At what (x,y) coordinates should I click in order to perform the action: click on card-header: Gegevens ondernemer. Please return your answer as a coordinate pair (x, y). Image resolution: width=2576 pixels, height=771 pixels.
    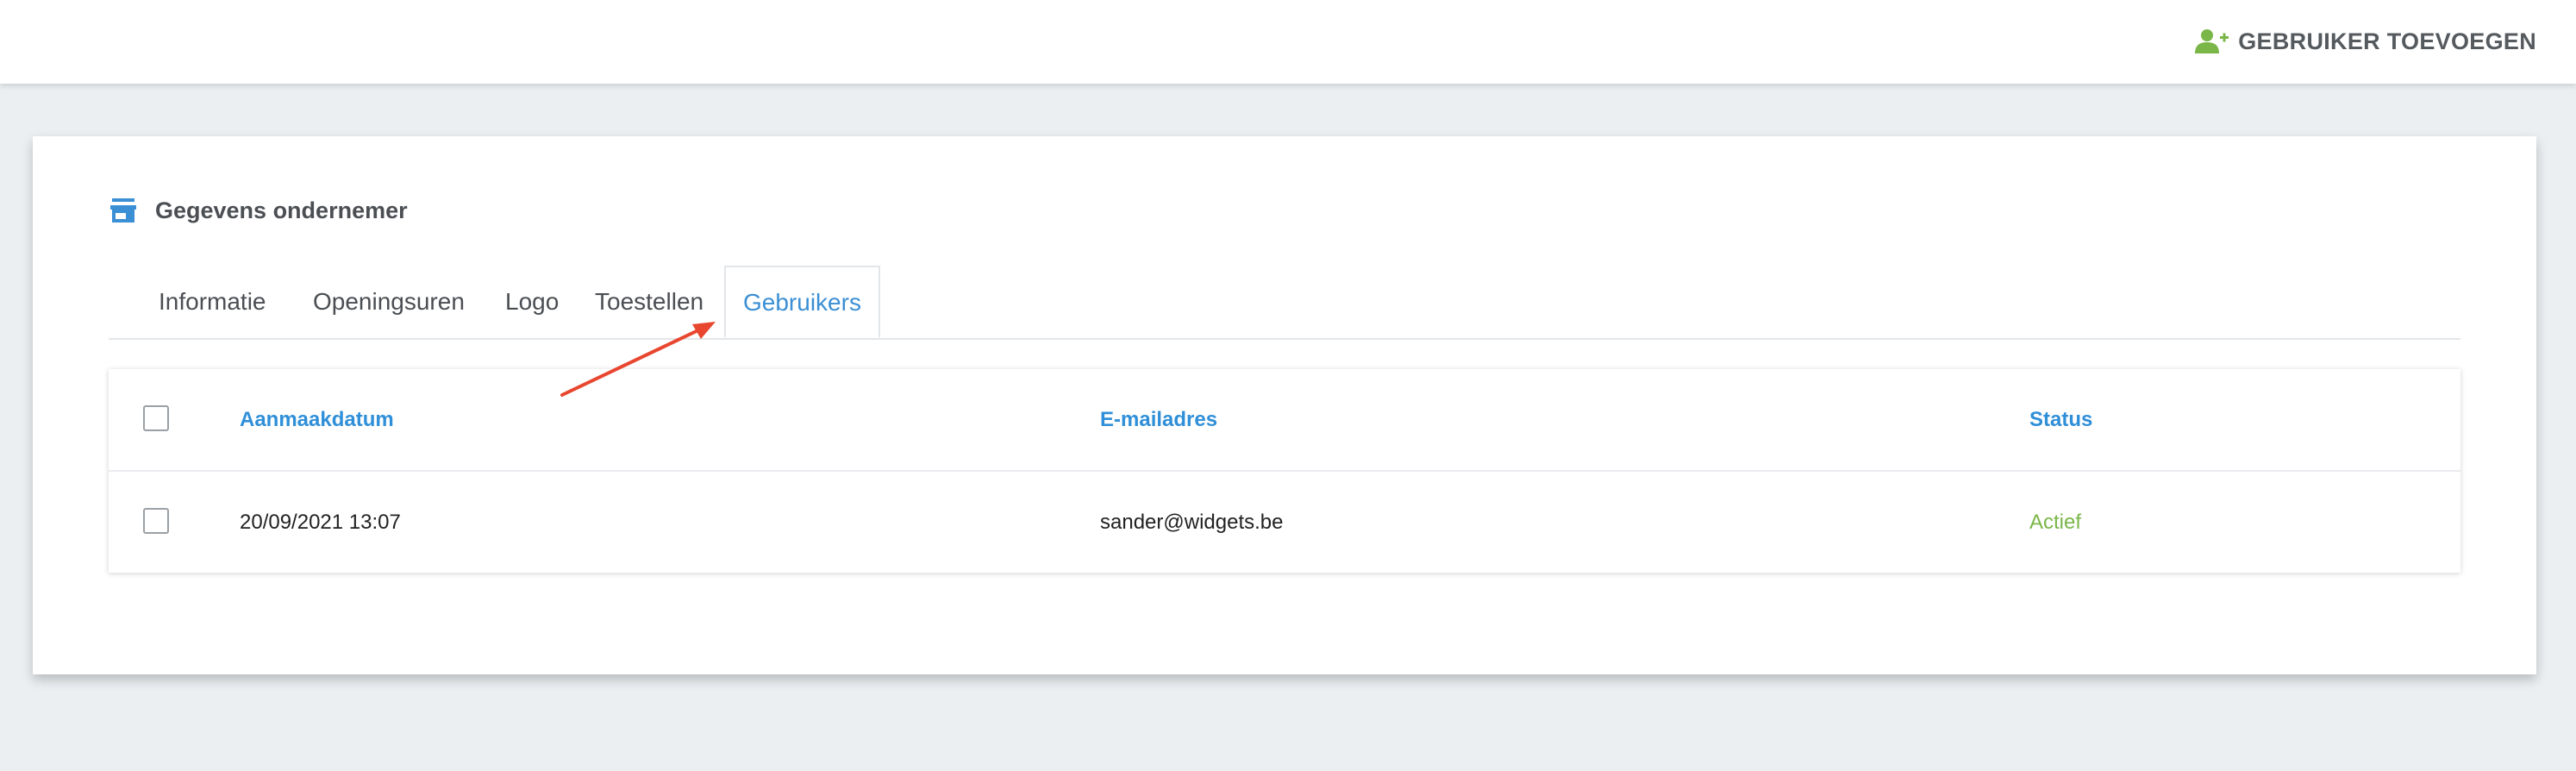
    Looking at the image, I should click on (259, 211).